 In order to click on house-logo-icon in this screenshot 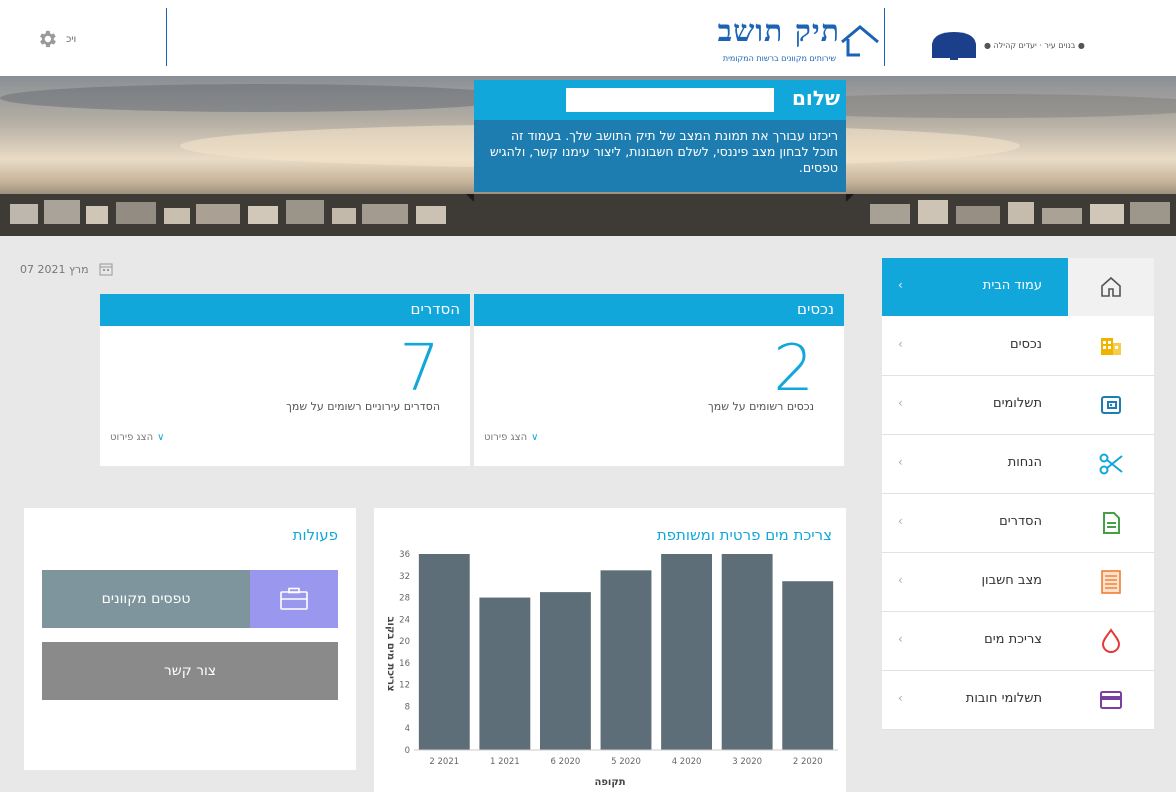, I will do `click(860, 41)`.